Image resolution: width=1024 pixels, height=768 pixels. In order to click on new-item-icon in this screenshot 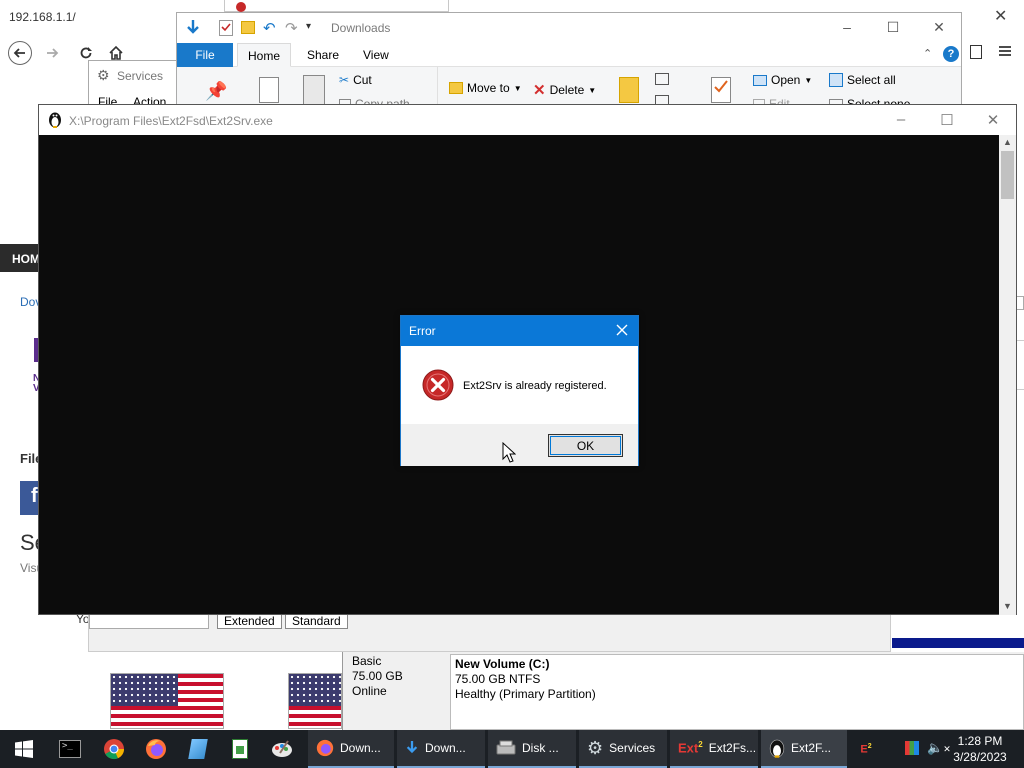, I will do `click(662, 79)`.